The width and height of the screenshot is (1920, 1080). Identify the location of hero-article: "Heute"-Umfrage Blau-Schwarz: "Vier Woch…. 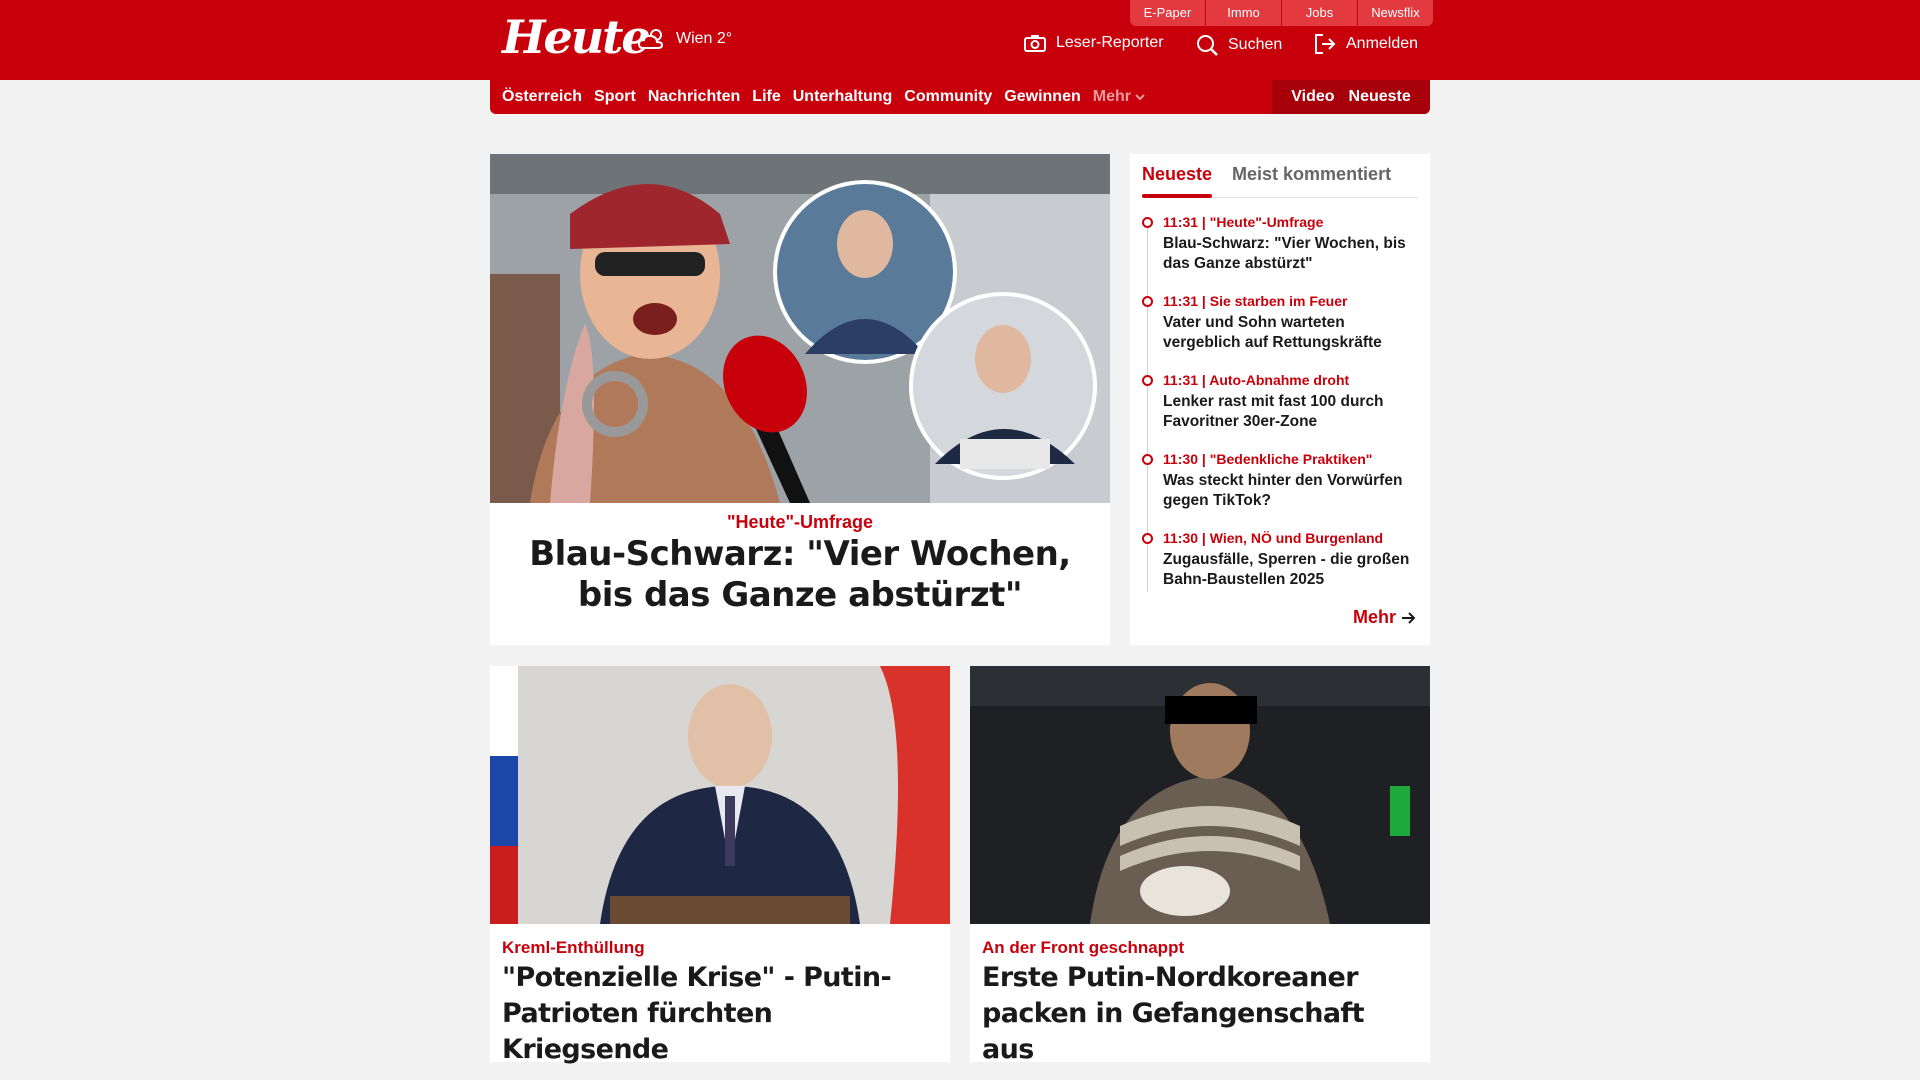
(800, 399).